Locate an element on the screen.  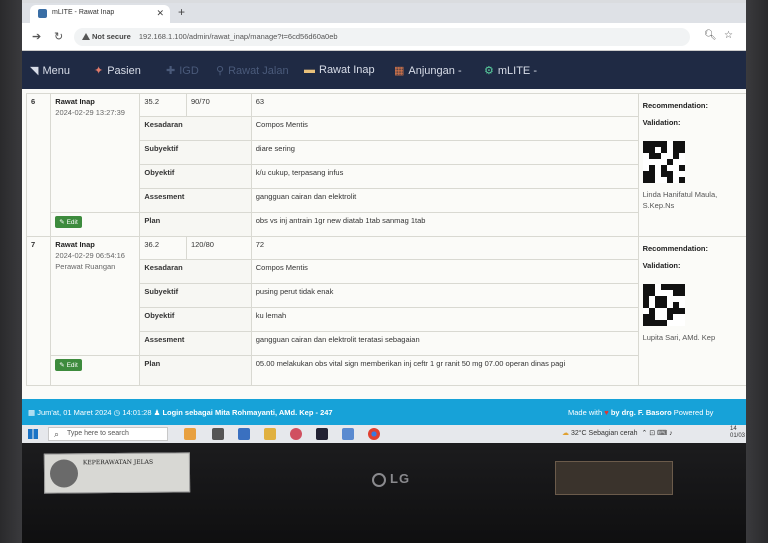
reload-icon: ↻ is located at coordinates (58, 36).